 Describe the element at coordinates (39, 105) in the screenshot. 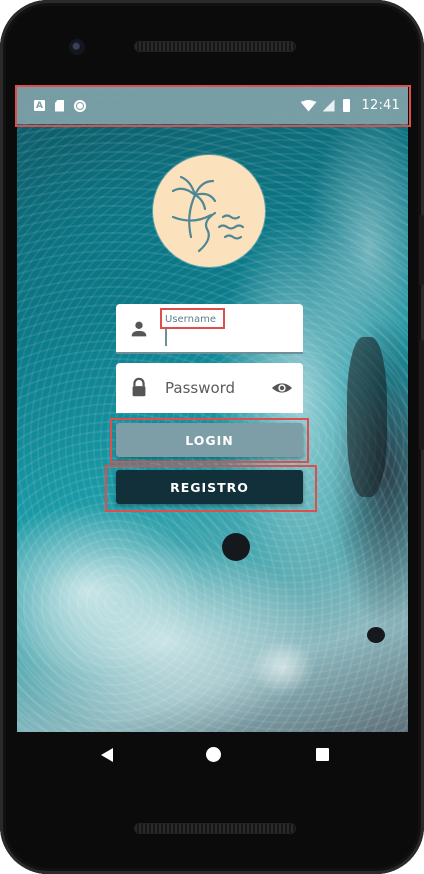

I see `a-notification-icon: A` at that location.